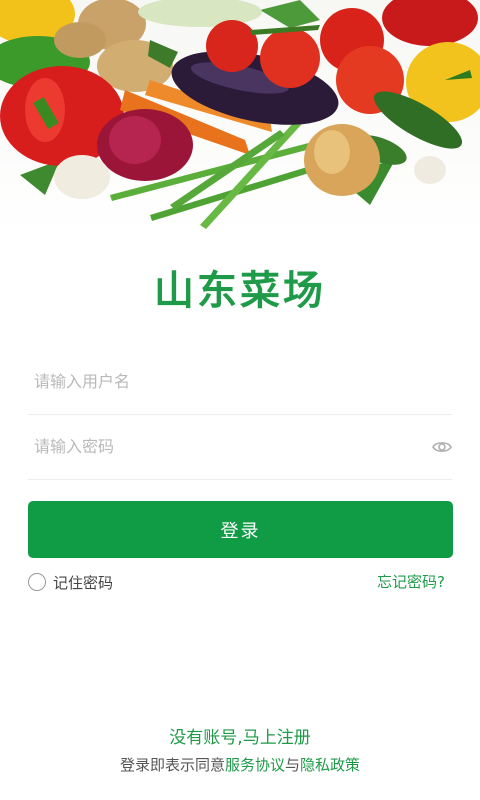 The image size is (480, 800). I want to click on agreement-prefix: 登录即表示同意, so click(172, 765).